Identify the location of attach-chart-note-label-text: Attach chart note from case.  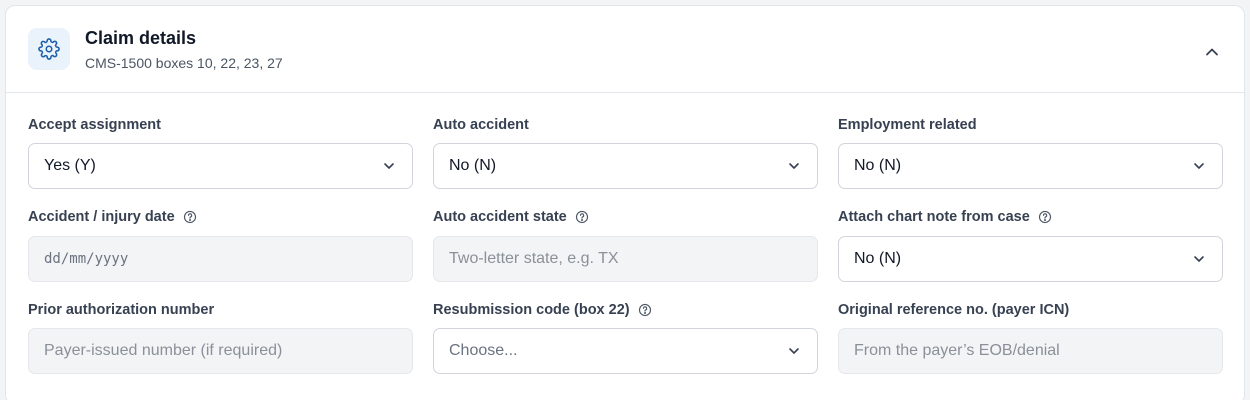
(934, 217).